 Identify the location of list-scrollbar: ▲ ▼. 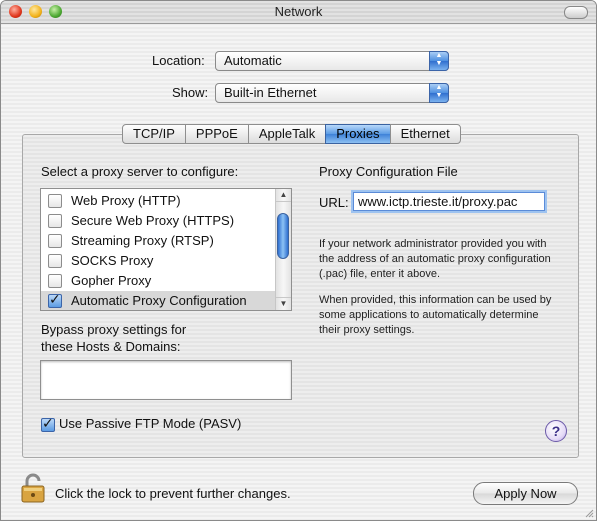
(283, 249).